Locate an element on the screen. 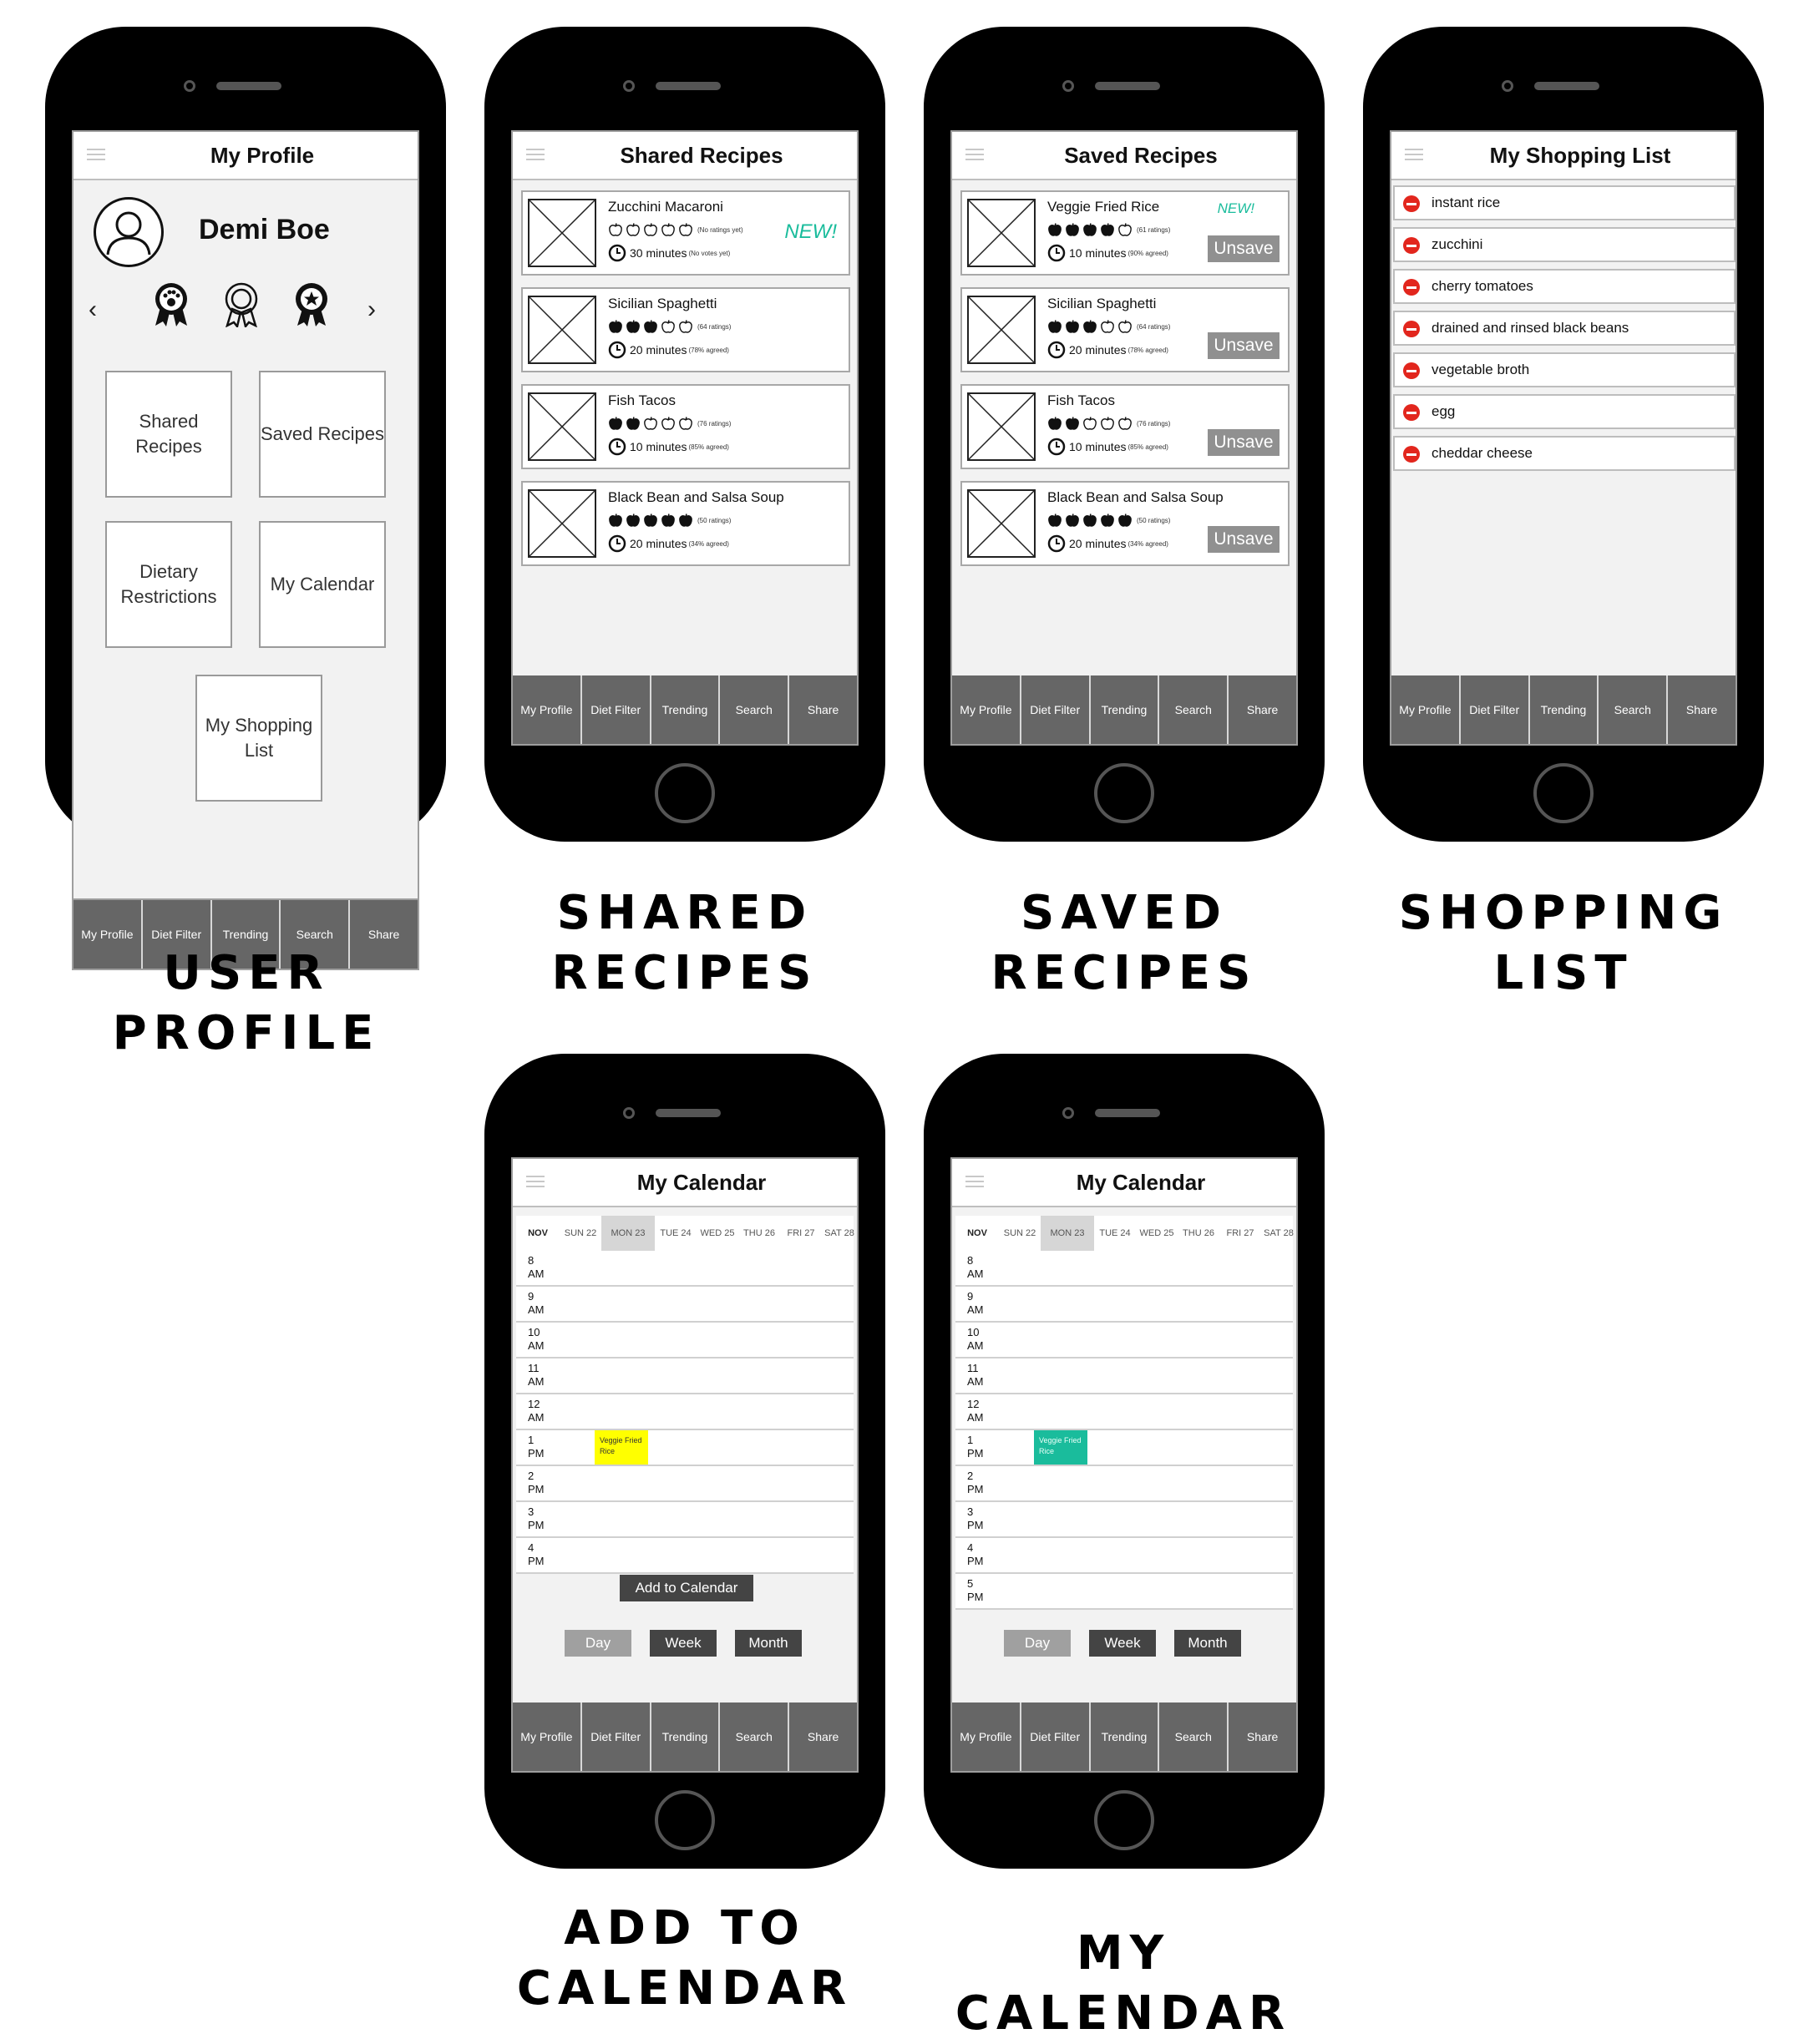 This screenshot has height=2044, width=1804. chevron-right-icon: › is located at coordinates (371, 310).